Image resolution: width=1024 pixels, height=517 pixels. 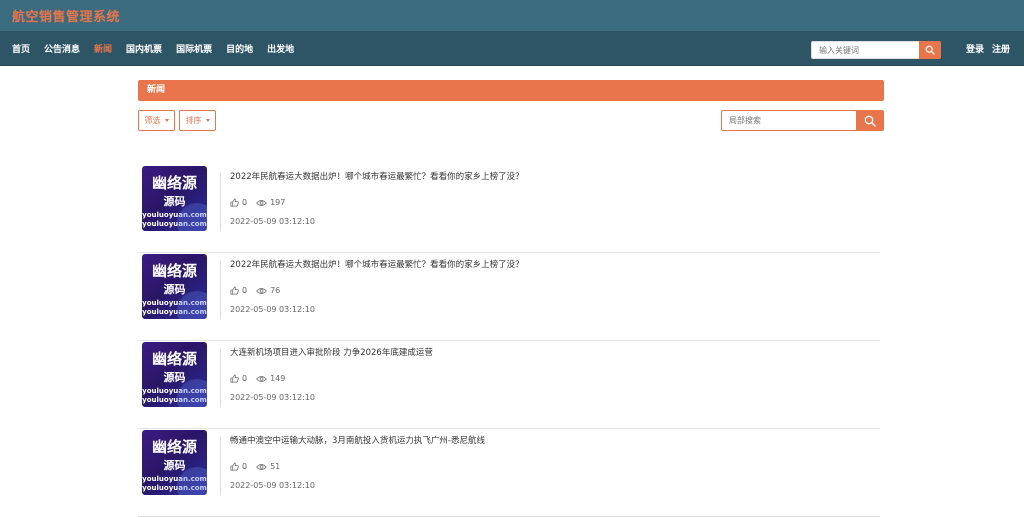 What do you see at coordinates (280, 48) in the screenshot?
I see `nav-departure: 出发地` at bounding box center [280, 48].